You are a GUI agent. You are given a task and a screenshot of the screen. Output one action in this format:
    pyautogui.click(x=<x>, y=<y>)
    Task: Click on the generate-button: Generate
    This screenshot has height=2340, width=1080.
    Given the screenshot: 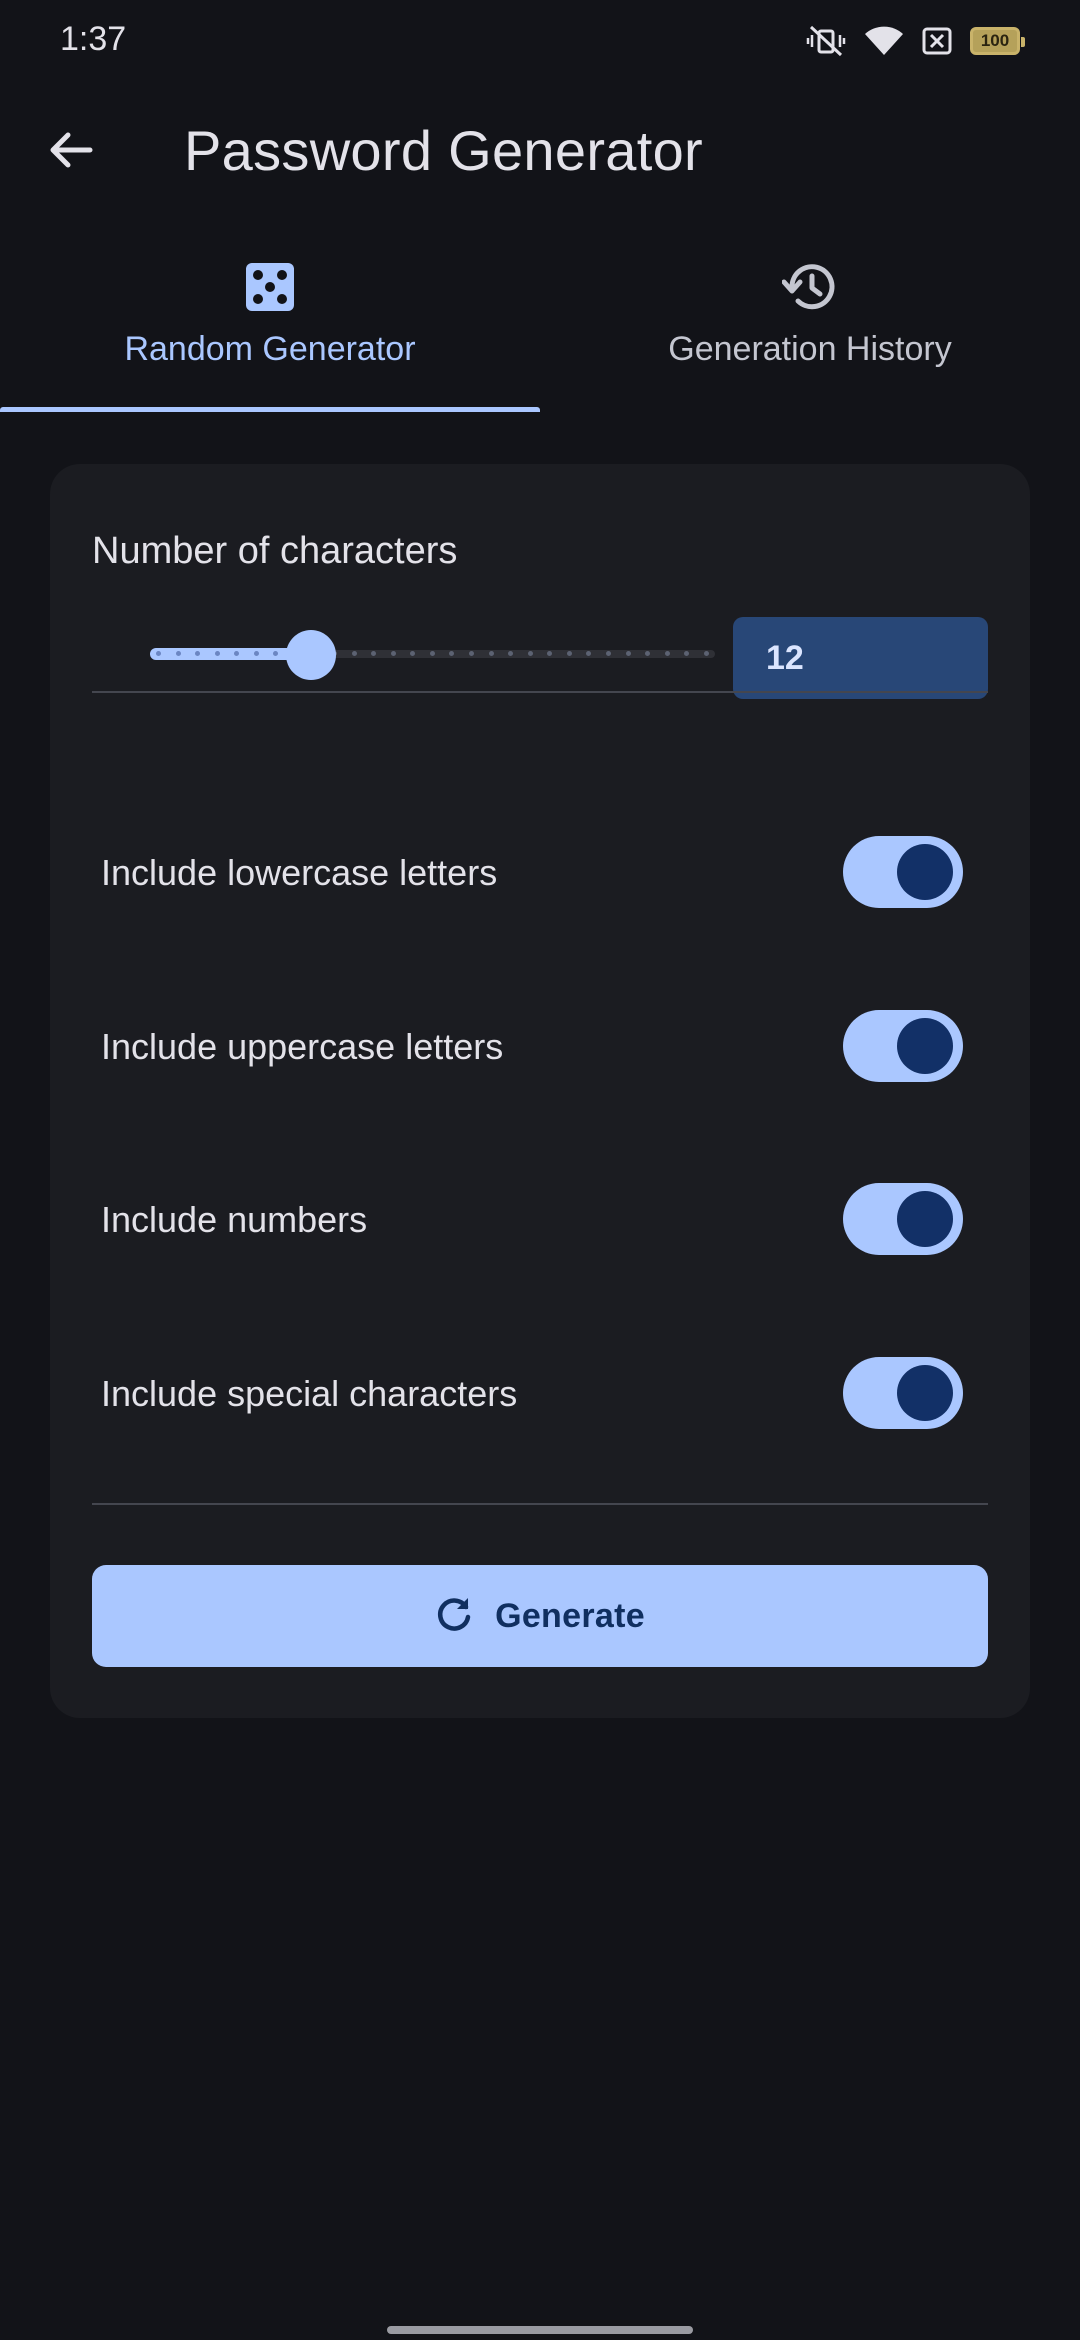 What is the action you would take?
    pyautogui.click(x=540, y=1616)
    